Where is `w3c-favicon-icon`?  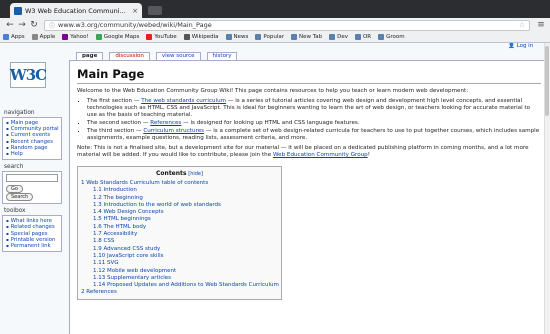
w3c-favicon-icon is located at coordinates (18, 10).